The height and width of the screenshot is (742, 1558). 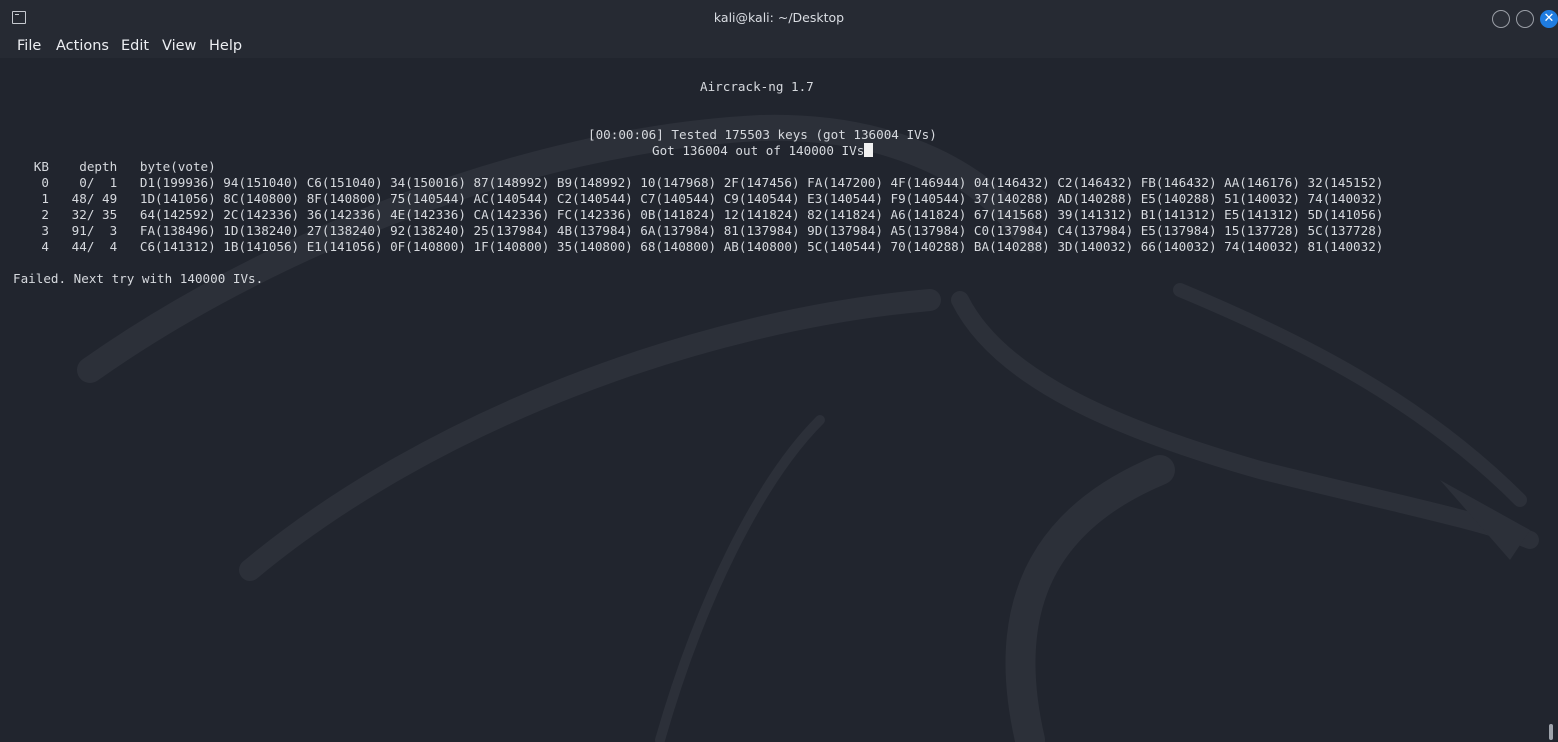 I want to click on result-line: Failed. Next try with 140000 IVs., so click(x=138, y=278).